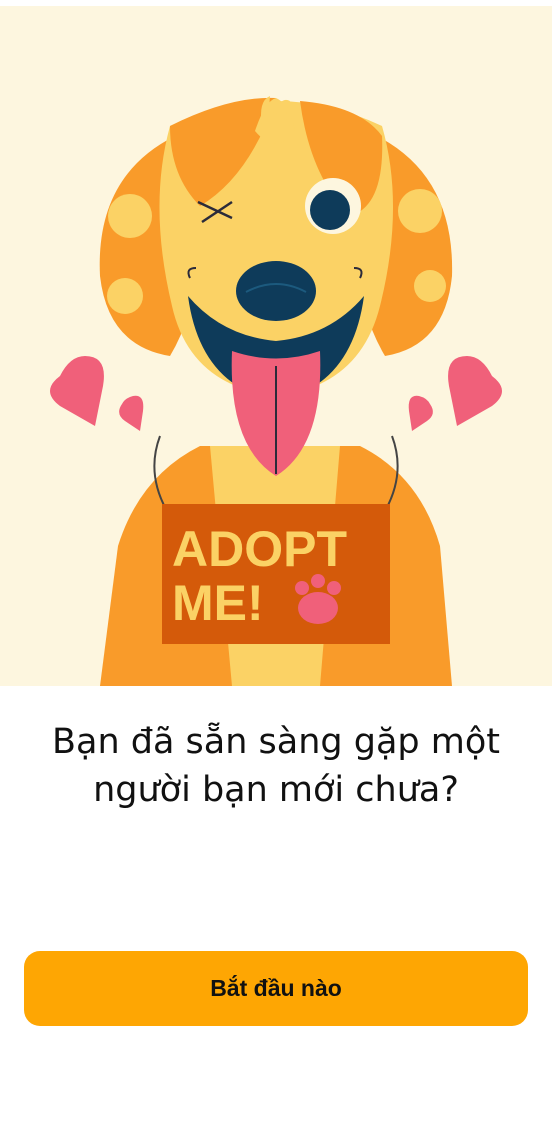  Describe the element at coordinates (276, 790) in the screenshot. I see `headline-line-2: người bạn mới chưa?` at that location.